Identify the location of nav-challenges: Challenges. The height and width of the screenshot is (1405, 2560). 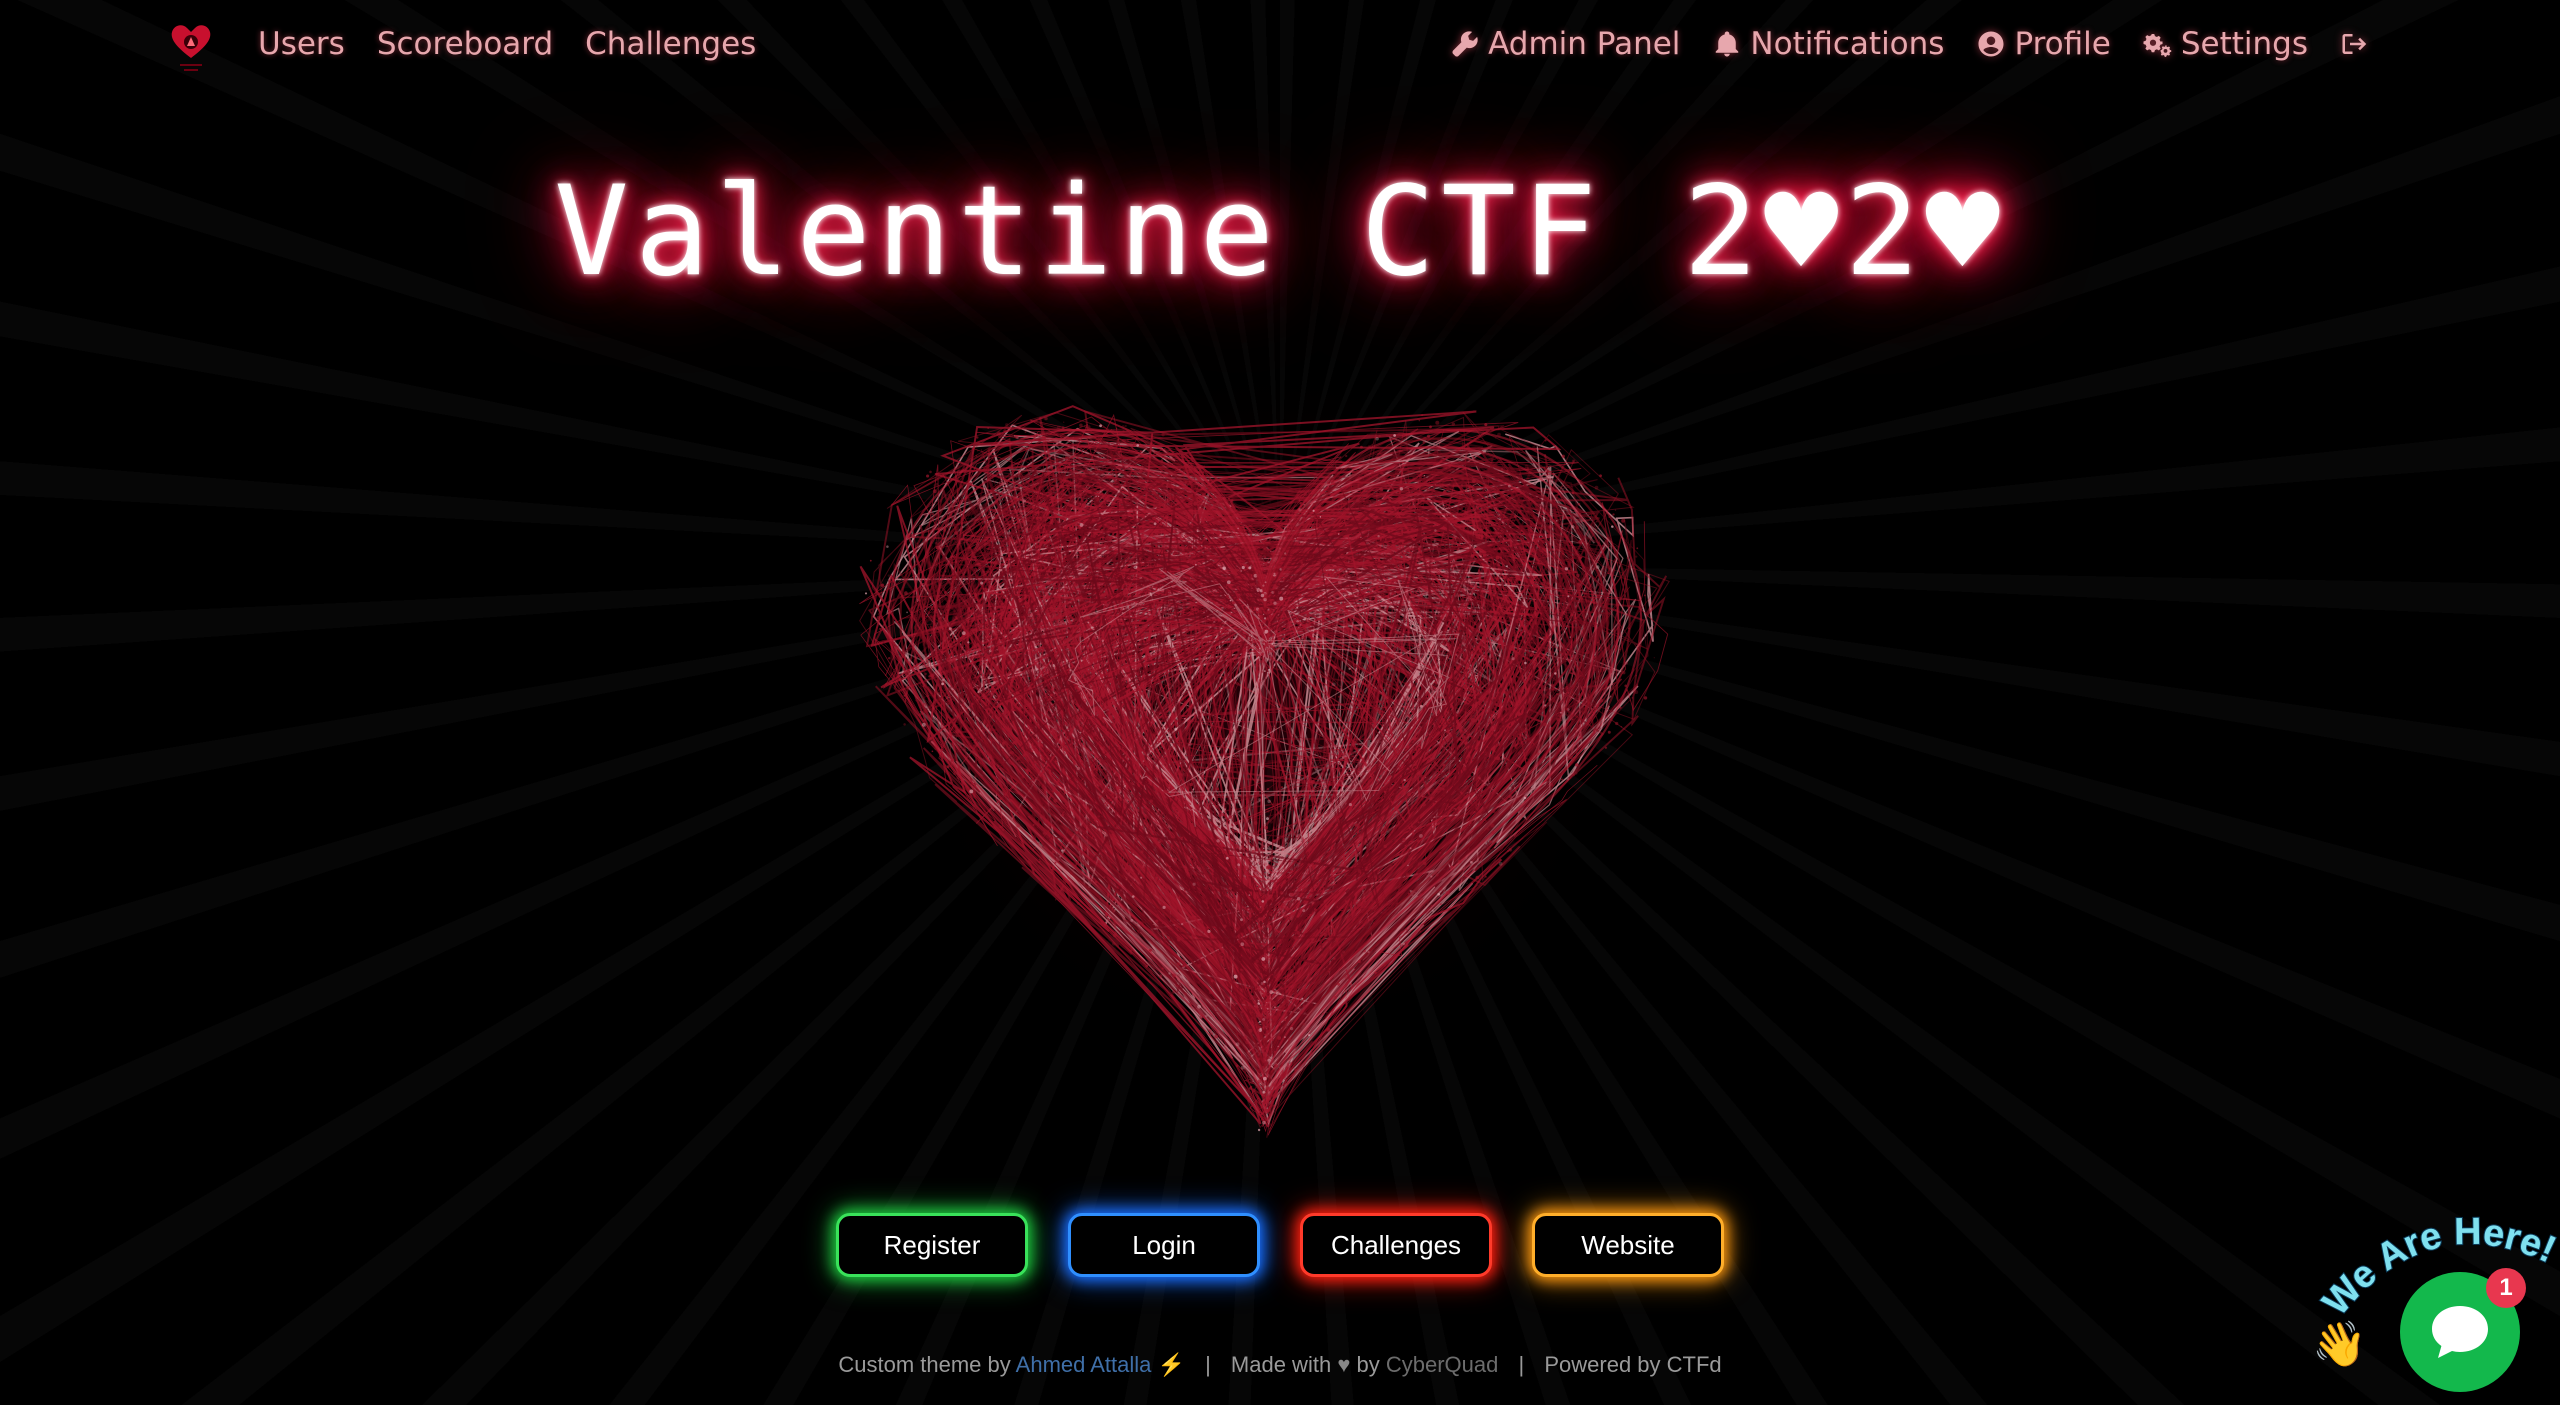
(670, 44).